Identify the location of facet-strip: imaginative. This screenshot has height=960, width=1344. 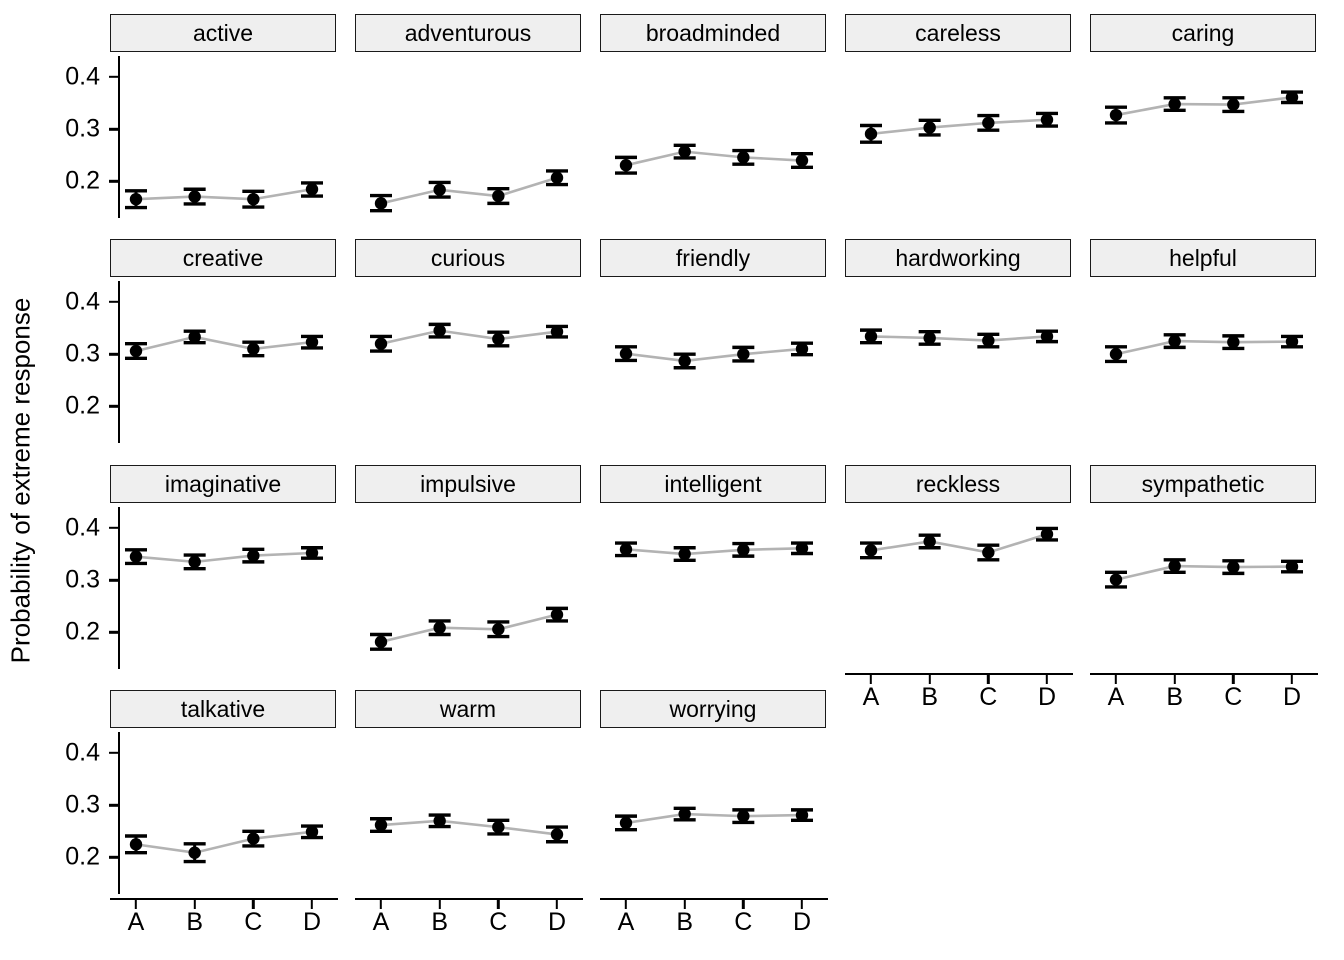
(223, 484).